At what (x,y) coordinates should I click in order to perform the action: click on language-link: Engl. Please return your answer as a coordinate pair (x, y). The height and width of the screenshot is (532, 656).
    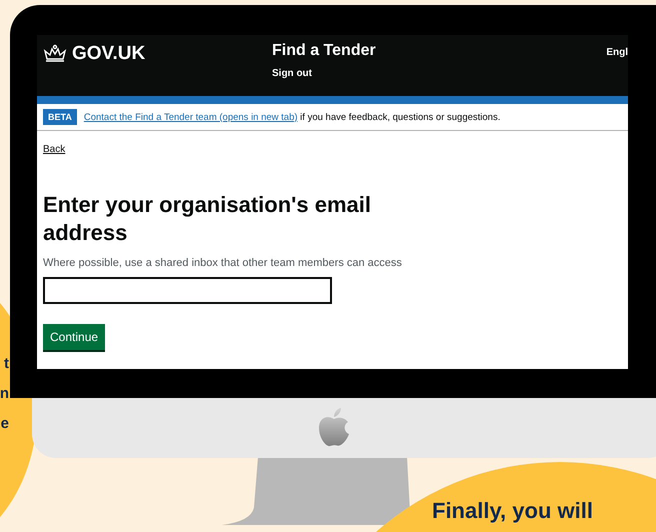
    Looking at the image, I should click on (617, 52).